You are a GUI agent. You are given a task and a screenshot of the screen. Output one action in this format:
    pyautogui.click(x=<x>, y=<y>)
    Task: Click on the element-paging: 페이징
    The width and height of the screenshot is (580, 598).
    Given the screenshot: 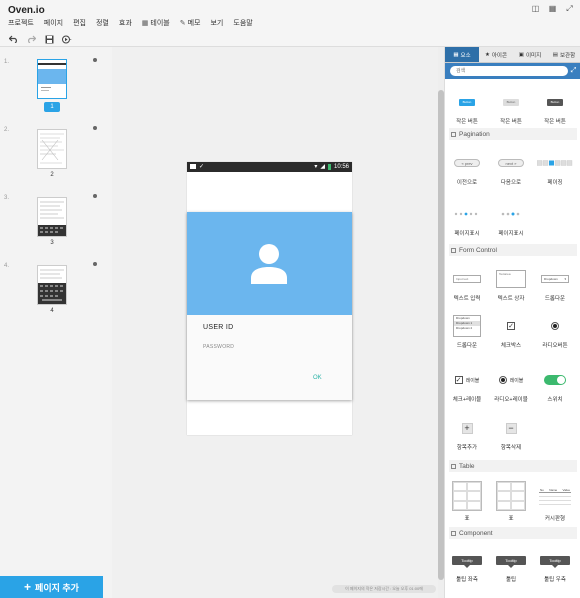 What is the action you would take?
    pyautogui.click(x=555, y=170)
    